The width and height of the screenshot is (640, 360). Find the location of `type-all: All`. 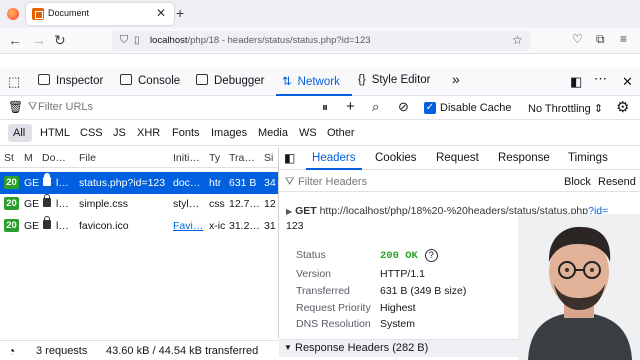

type-all: All is located at coordinates (19, 133).